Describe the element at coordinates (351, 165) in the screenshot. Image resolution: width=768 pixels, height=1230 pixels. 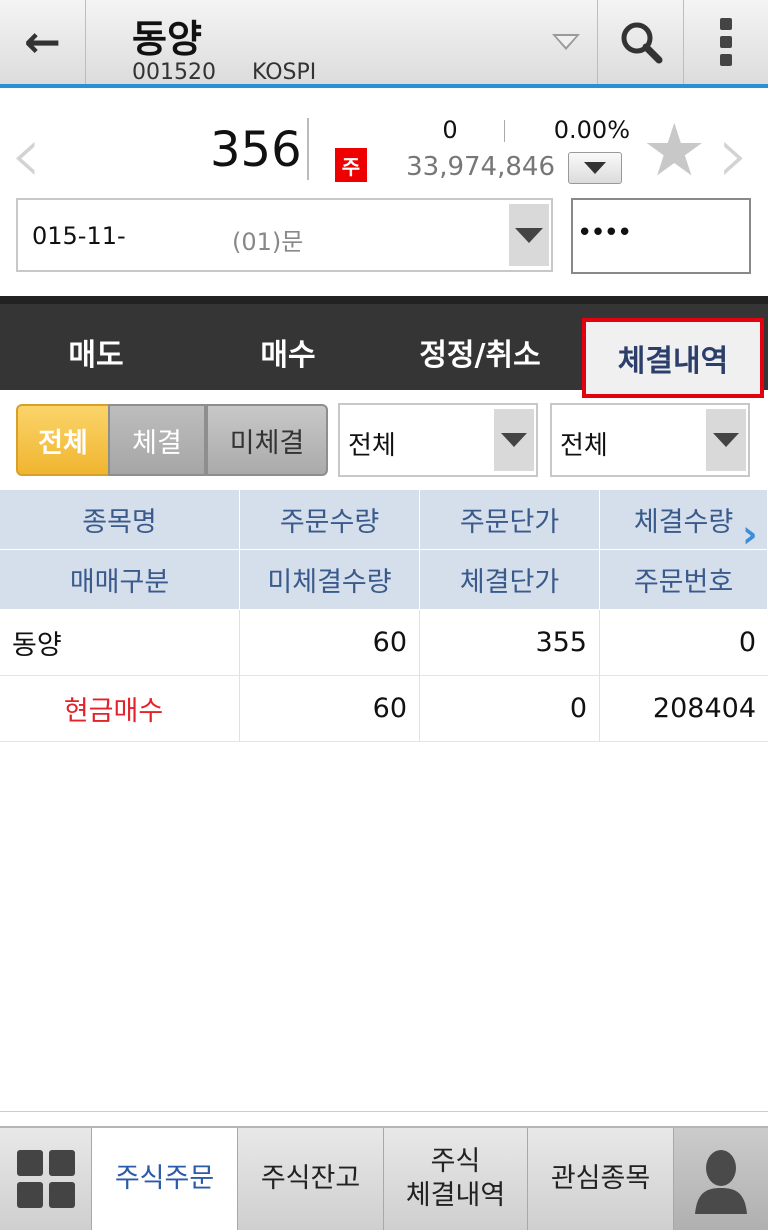
I see `stock-type-badge: 주` at that location.